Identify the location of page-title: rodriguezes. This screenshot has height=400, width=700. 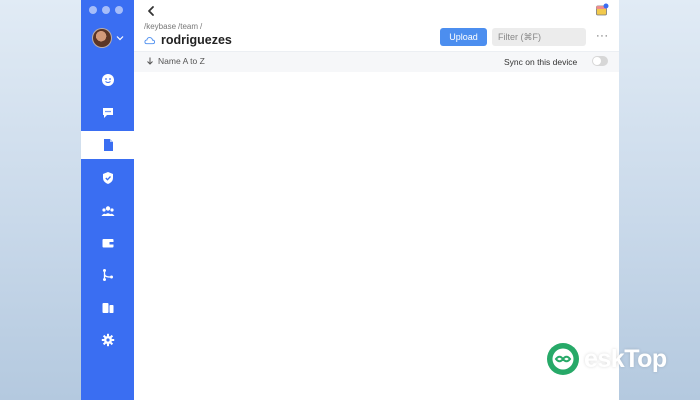
(196, 40).